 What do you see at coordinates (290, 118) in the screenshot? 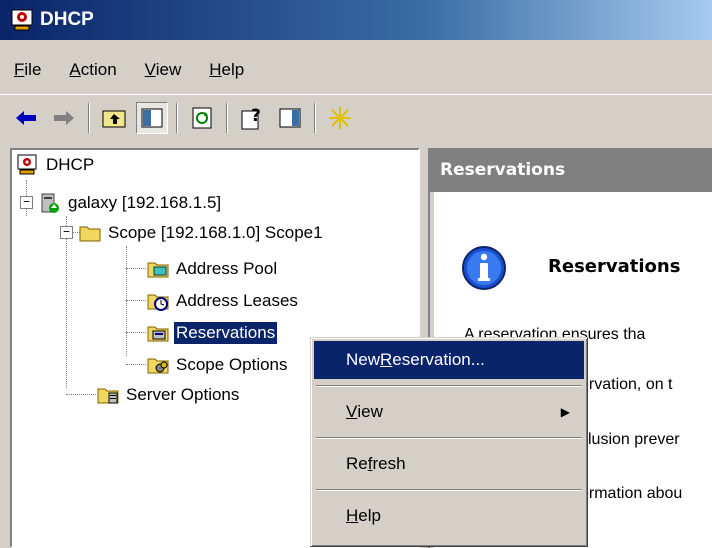
I see `action-pane-icon` at bounding box center [290, 118].